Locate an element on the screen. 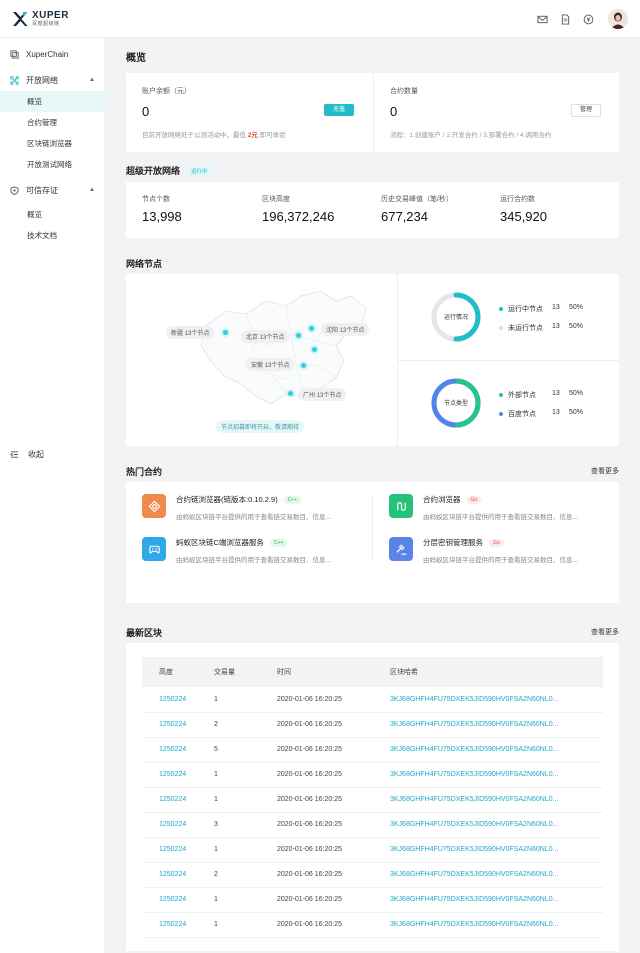 The width and height of the screenshot is (640, 953). sidebar-item-test-network: 开放测试网络 is located at coordinates (52, 164).